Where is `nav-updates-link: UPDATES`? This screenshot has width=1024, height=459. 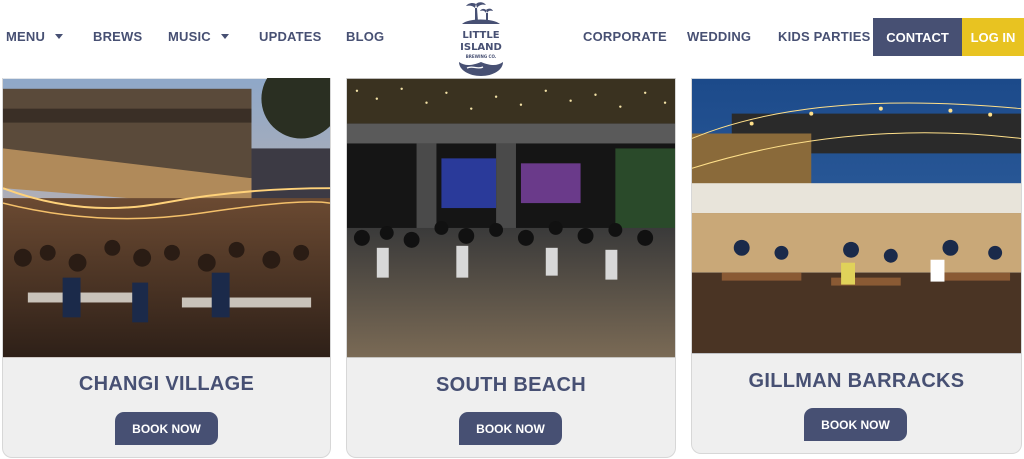
nav-updates-link: UPDATES is located at coordinates (290, 37).